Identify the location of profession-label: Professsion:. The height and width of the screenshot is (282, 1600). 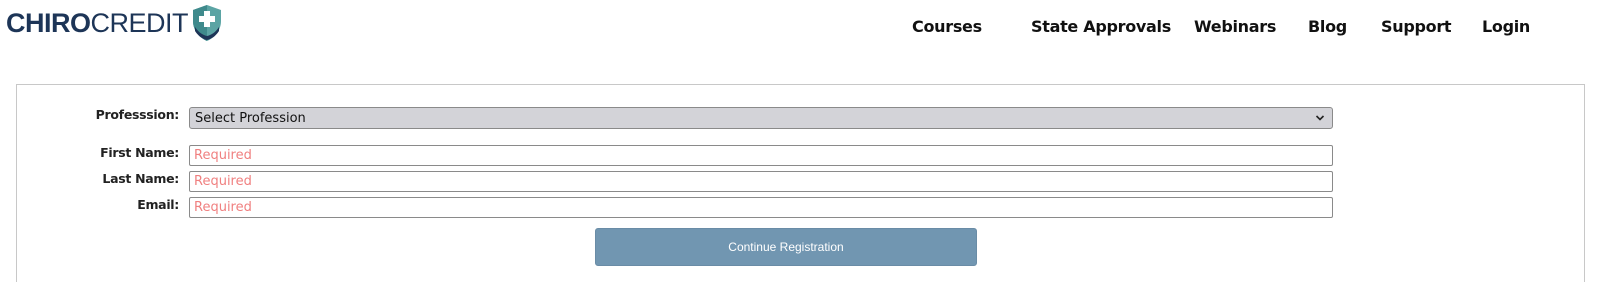
(137, 114).